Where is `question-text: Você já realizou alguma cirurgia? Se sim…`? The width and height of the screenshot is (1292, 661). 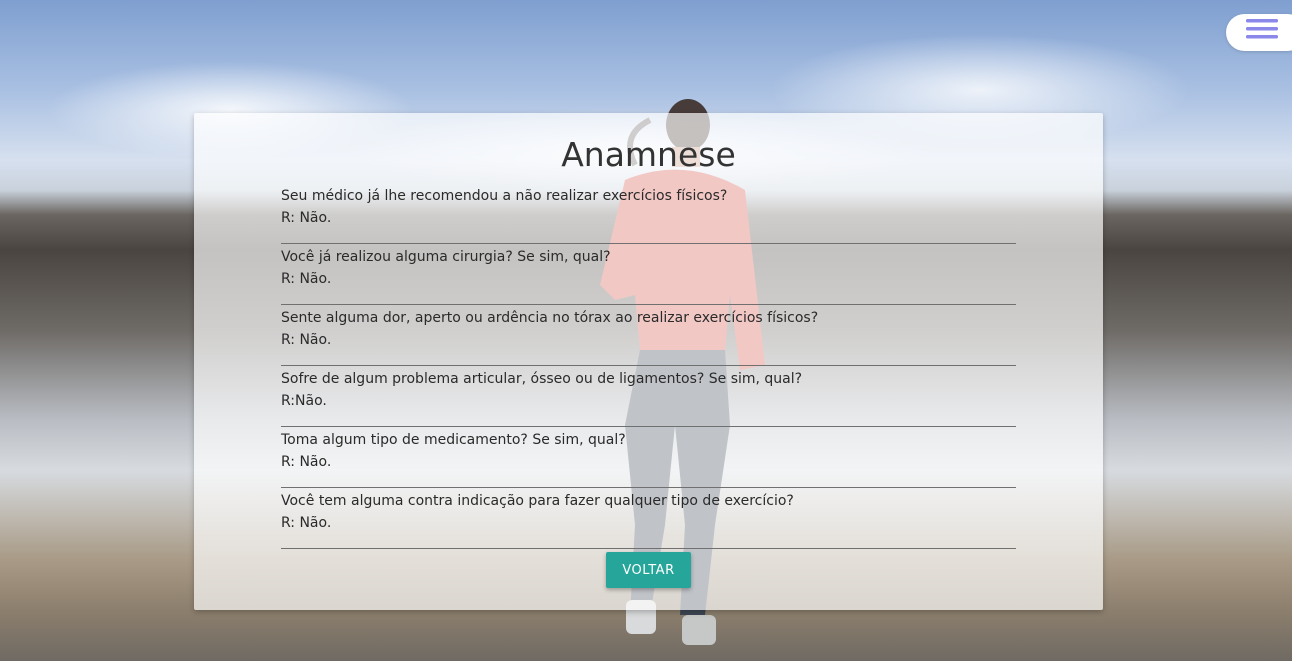 question-text: Você já realizou alguma cirurgia? Se sim… is located at coordinates (446, 257).